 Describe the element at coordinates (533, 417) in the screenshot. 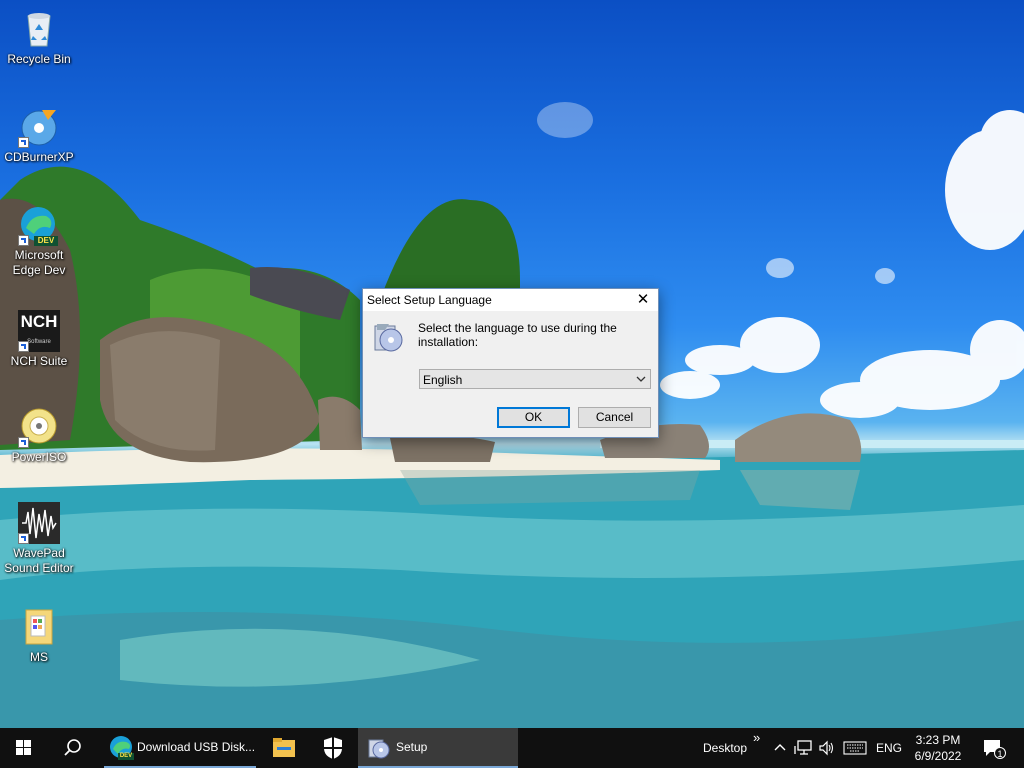

I see `ok-button: OK` at that location.